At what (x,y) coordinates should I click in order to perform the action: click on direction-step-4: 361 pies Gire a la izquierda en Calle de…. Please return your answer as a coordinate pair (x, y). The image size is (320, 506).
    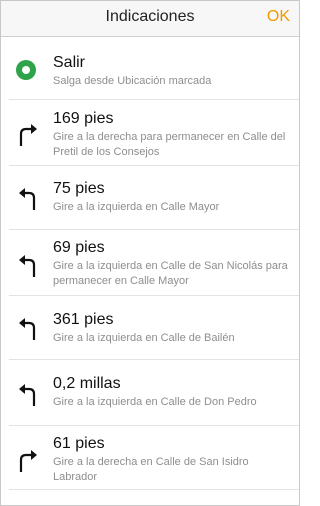
    Looking at the image, I should click on (154, 328).